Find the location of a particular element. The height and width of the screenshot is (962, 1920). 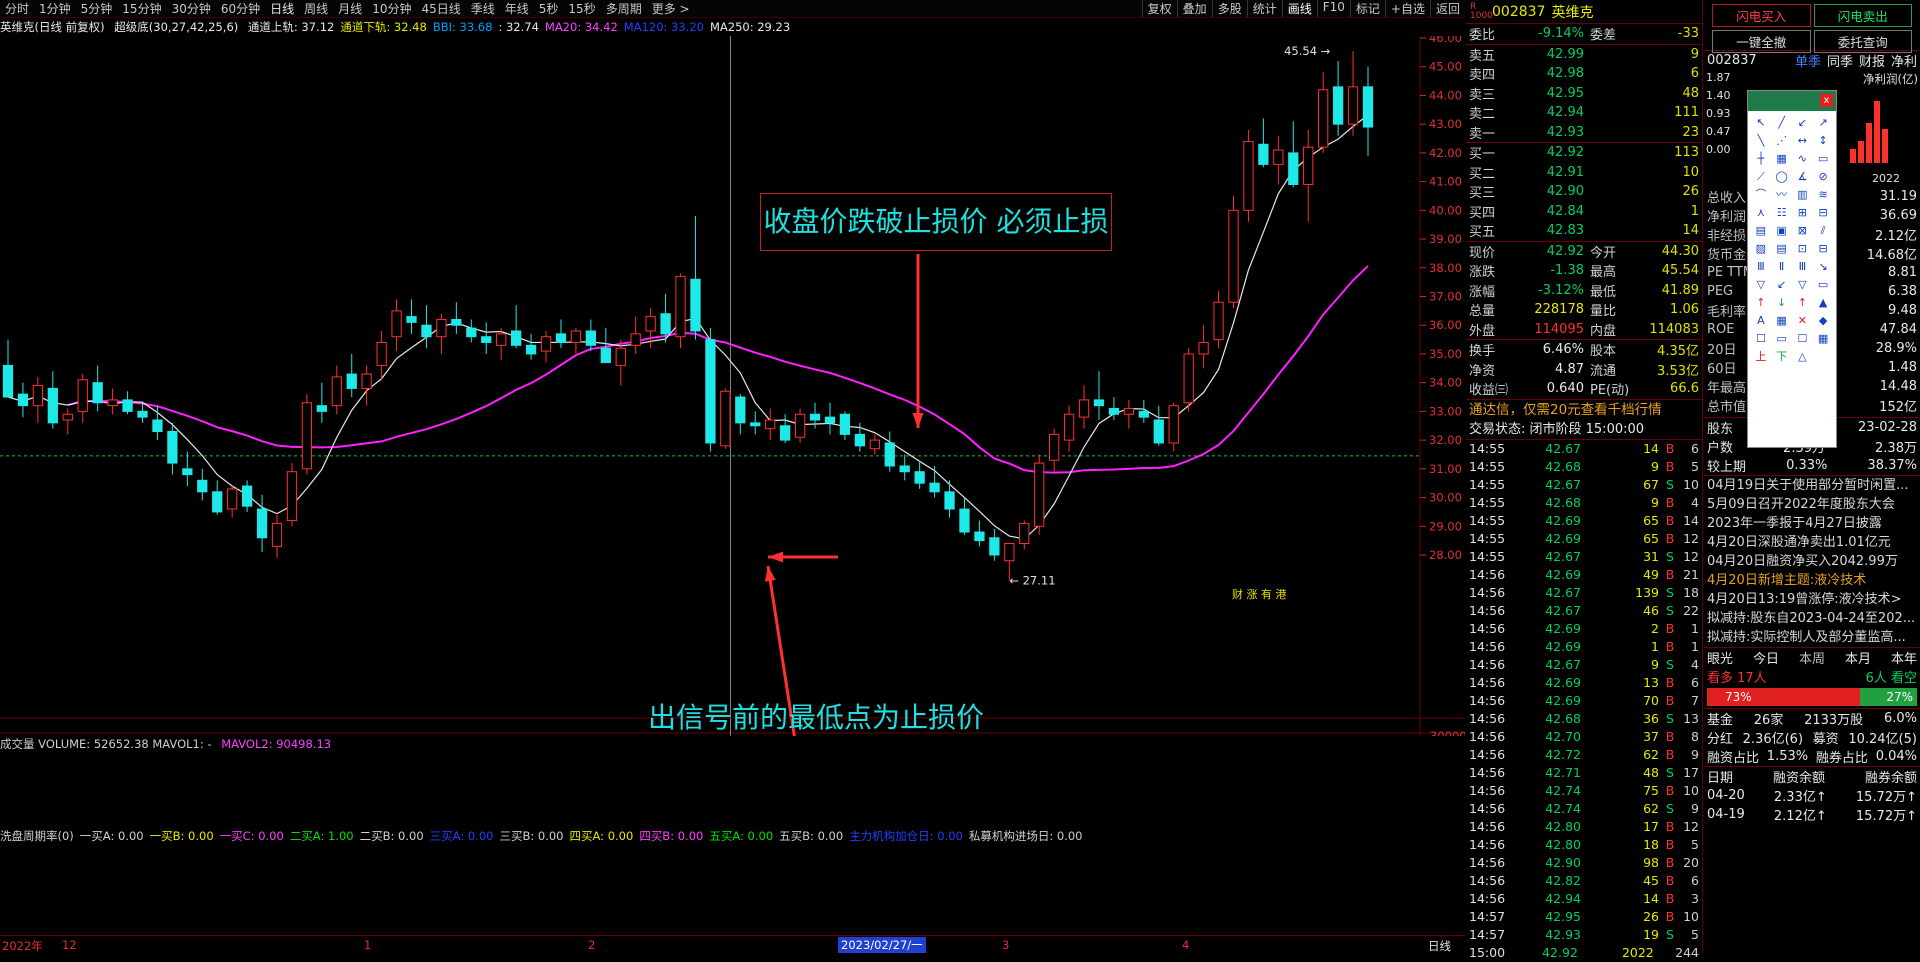

draw-tool-icon: ↓ is located at coordinates (1782, 302).